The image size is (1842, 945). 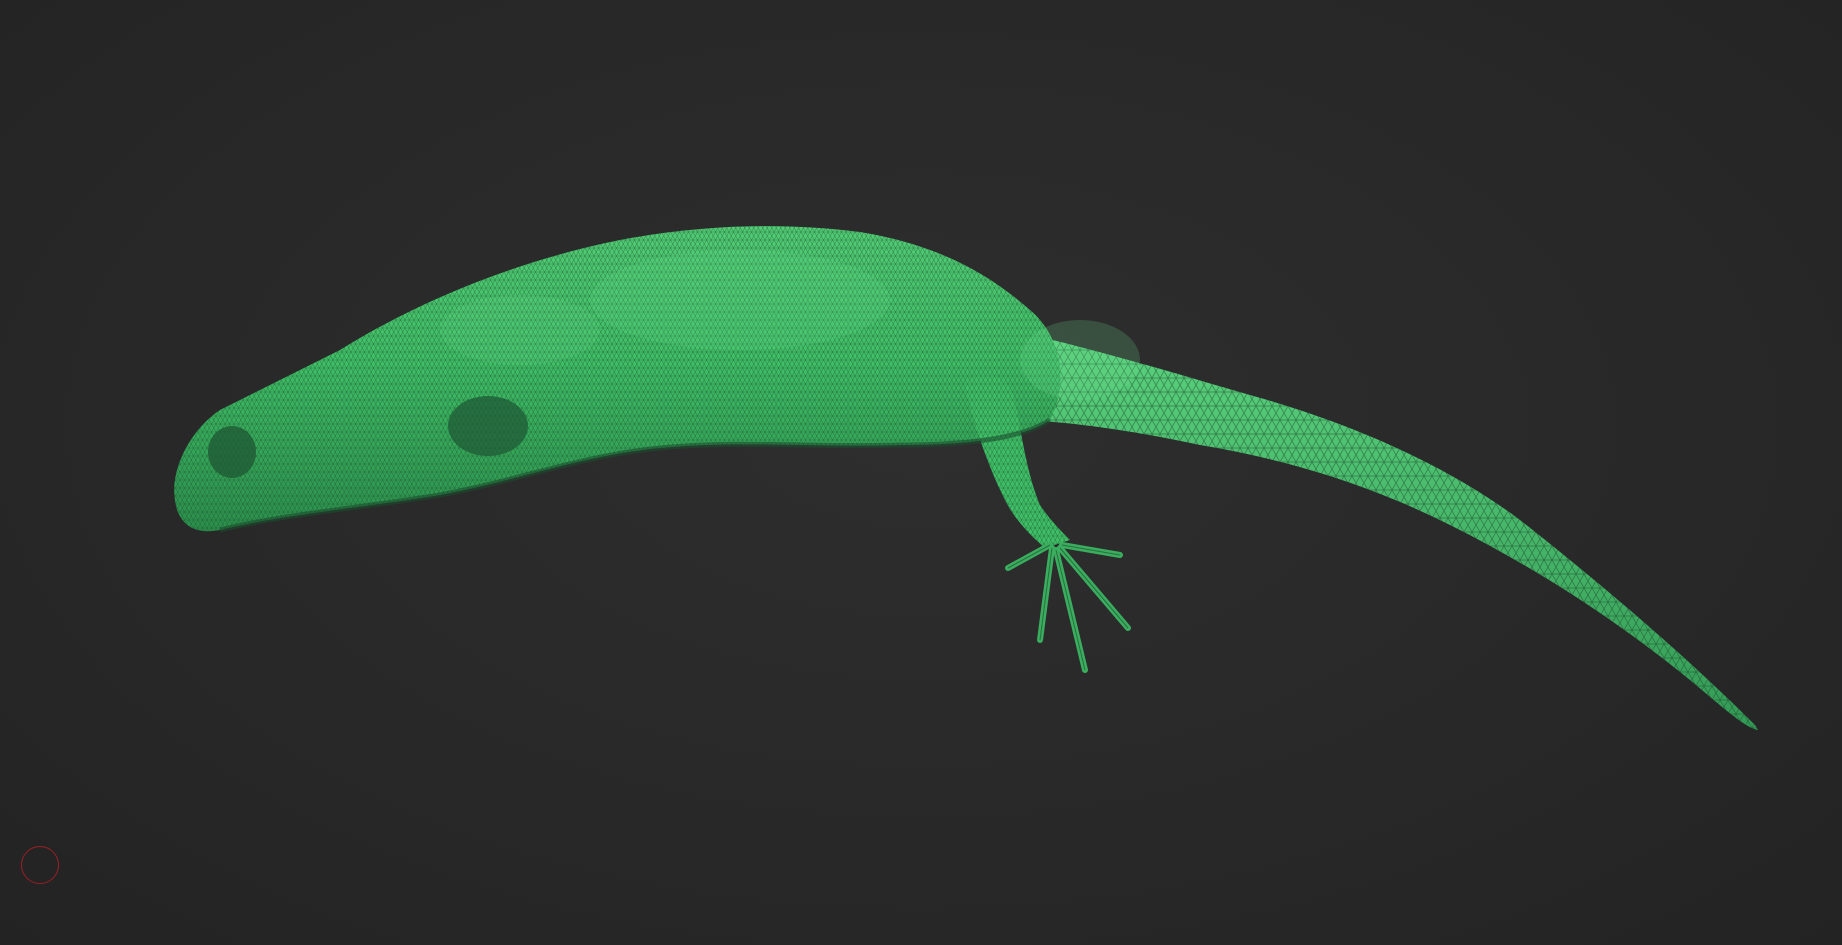 I want to click on navigation-circle-icon, so click(x=40, y=865).